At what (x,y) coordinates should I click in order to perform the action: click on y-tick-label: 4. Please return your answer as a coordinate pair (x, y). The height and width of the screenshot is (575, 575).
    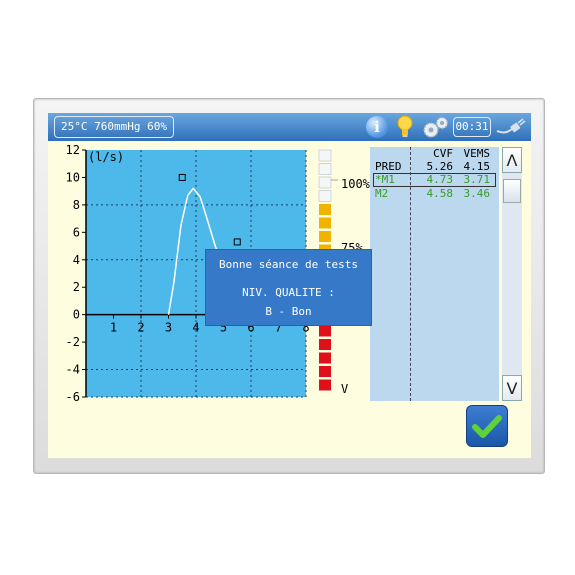
    Looking at the image, I should click on (76, 260).